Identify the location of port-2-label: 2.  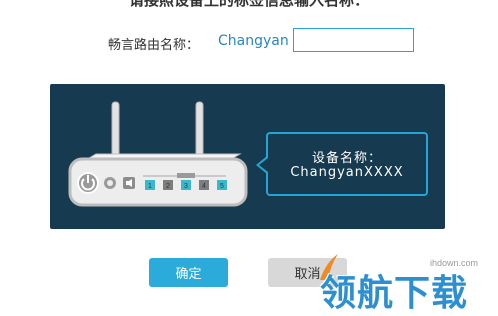
(168, 186).